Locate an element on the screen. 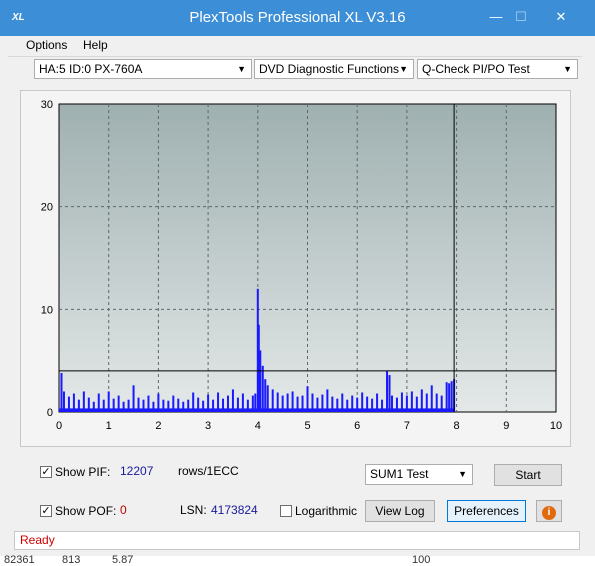 Image resolution: width=595 pixels, height=566 pixels. y-tick-label: 0 is located at coordinates (50, 413).